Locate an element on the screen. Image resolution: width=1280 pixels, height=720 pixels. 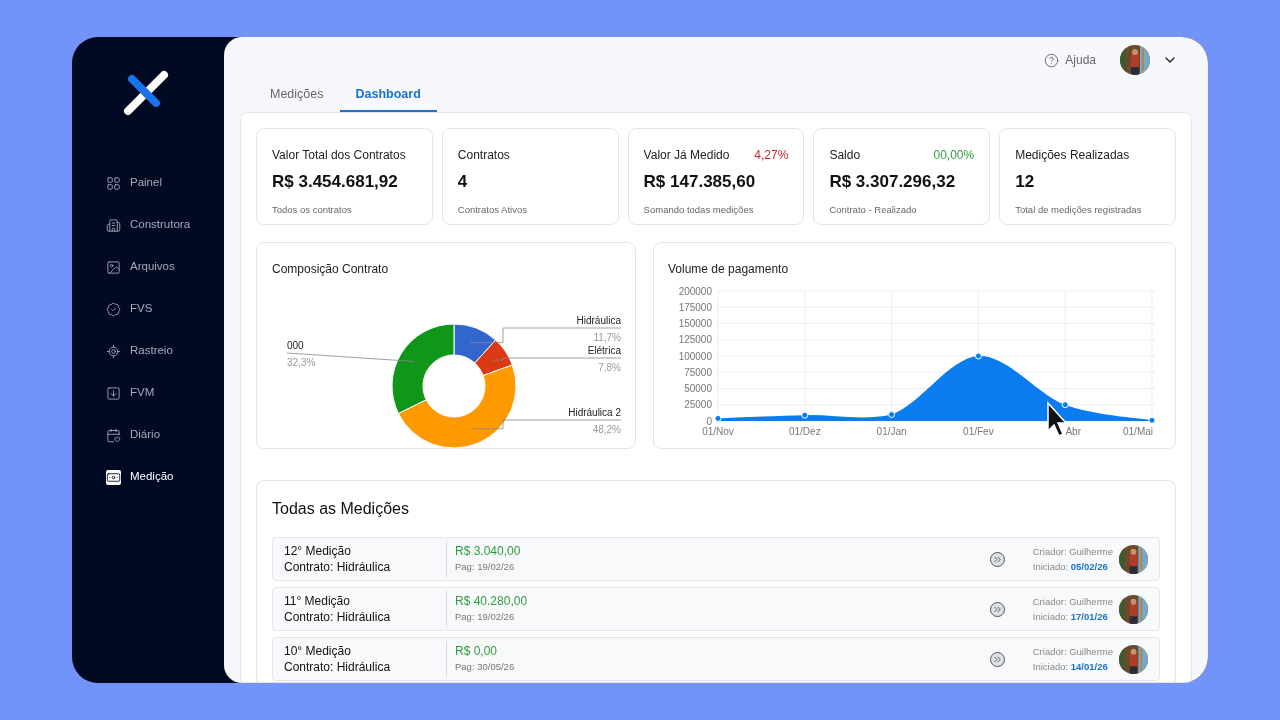
section-title: Todas as Medições is located at coordinates (341, 509).